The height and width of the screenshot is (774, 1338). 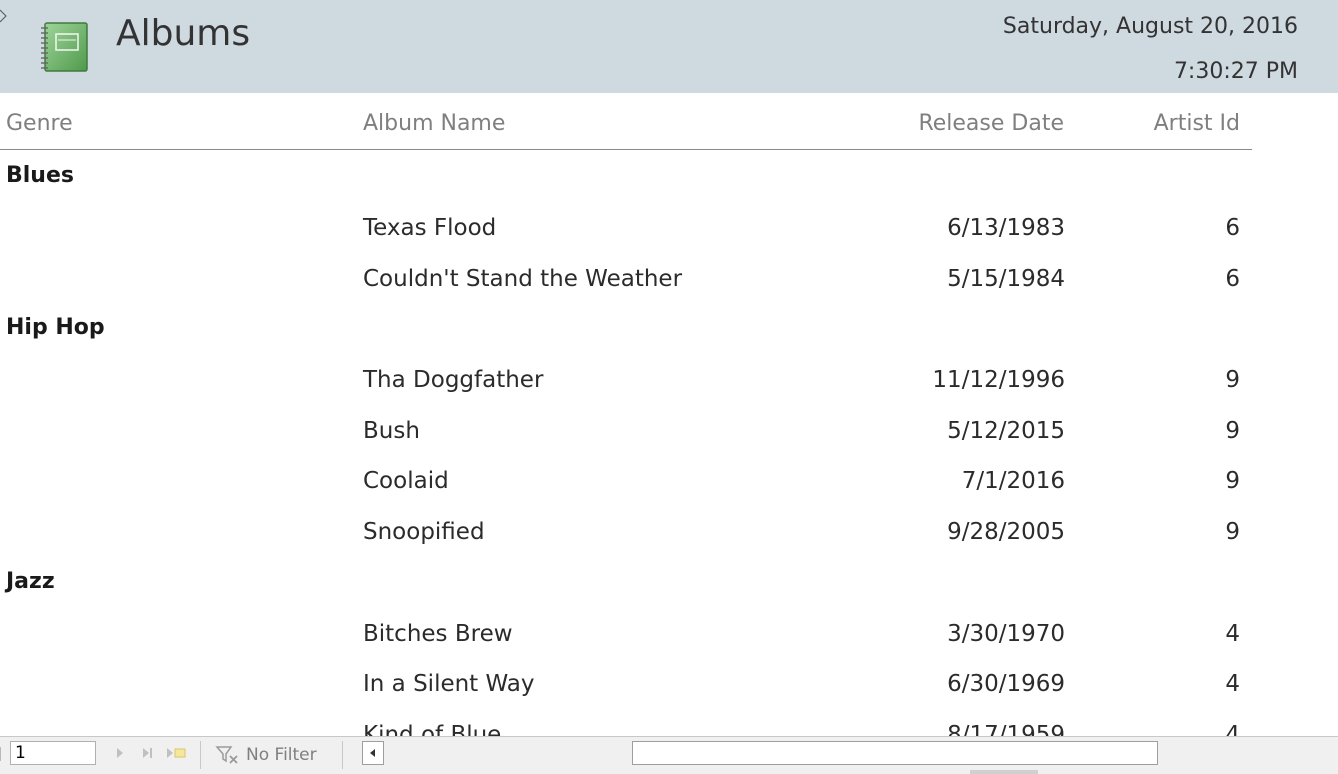 What do you see at coordinates (1006, 684) in the screenshot?
I see `release-date: 6/30/1969` at bounding box center [1006, 684].